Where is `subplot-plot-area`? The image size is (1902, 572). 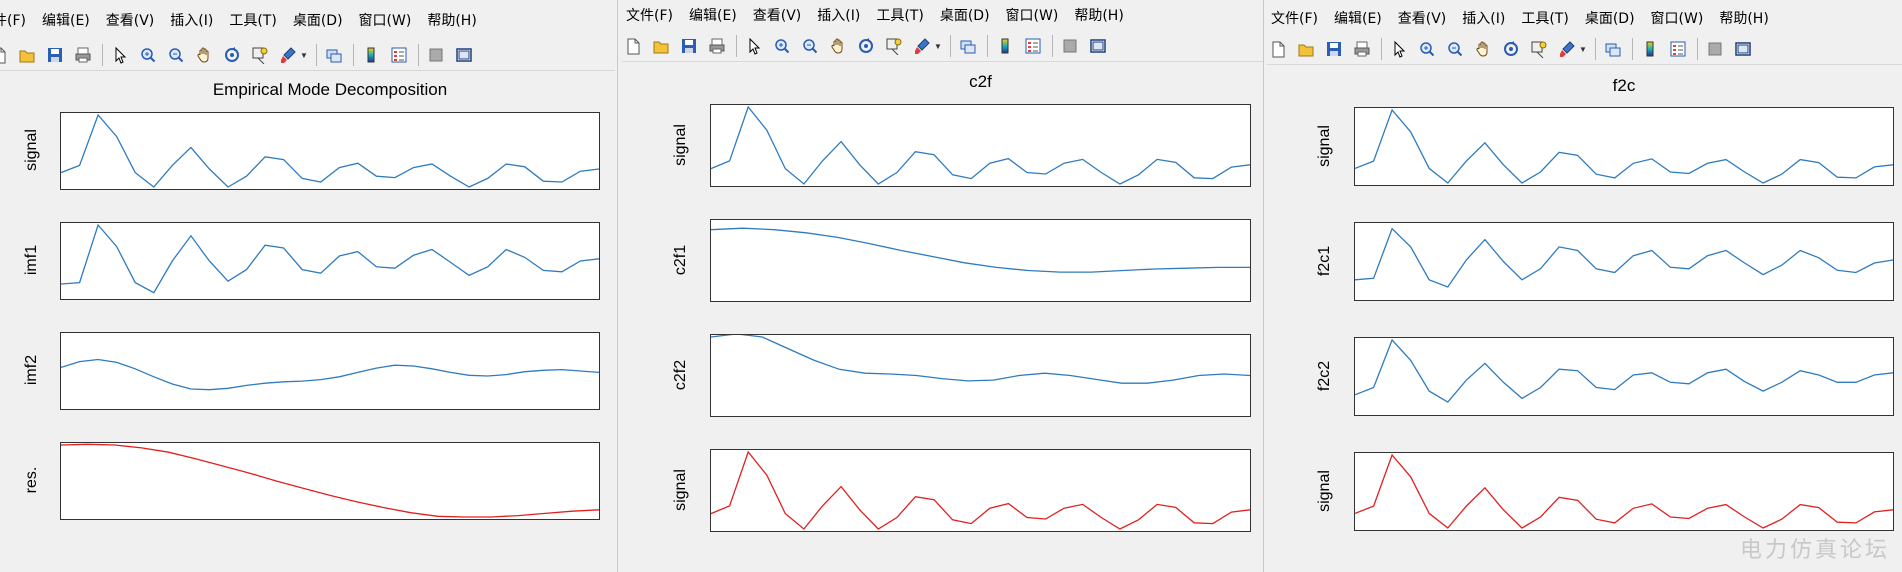 subplot-plot-area is located at coordinates (330, 150).